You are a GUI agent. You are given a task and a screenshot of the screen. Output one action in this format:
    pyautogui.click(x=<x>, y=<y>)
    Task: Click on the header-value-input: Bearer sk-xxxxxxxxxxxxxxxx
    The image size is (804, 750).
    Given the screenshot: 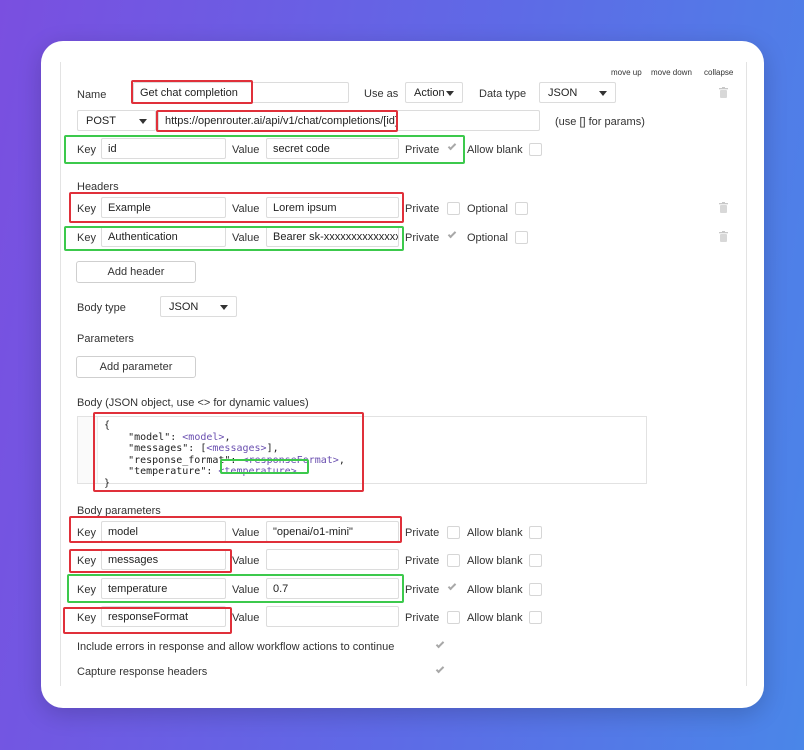 What is the action you would take?
    pyautogui.click(x=332, y=236)
    